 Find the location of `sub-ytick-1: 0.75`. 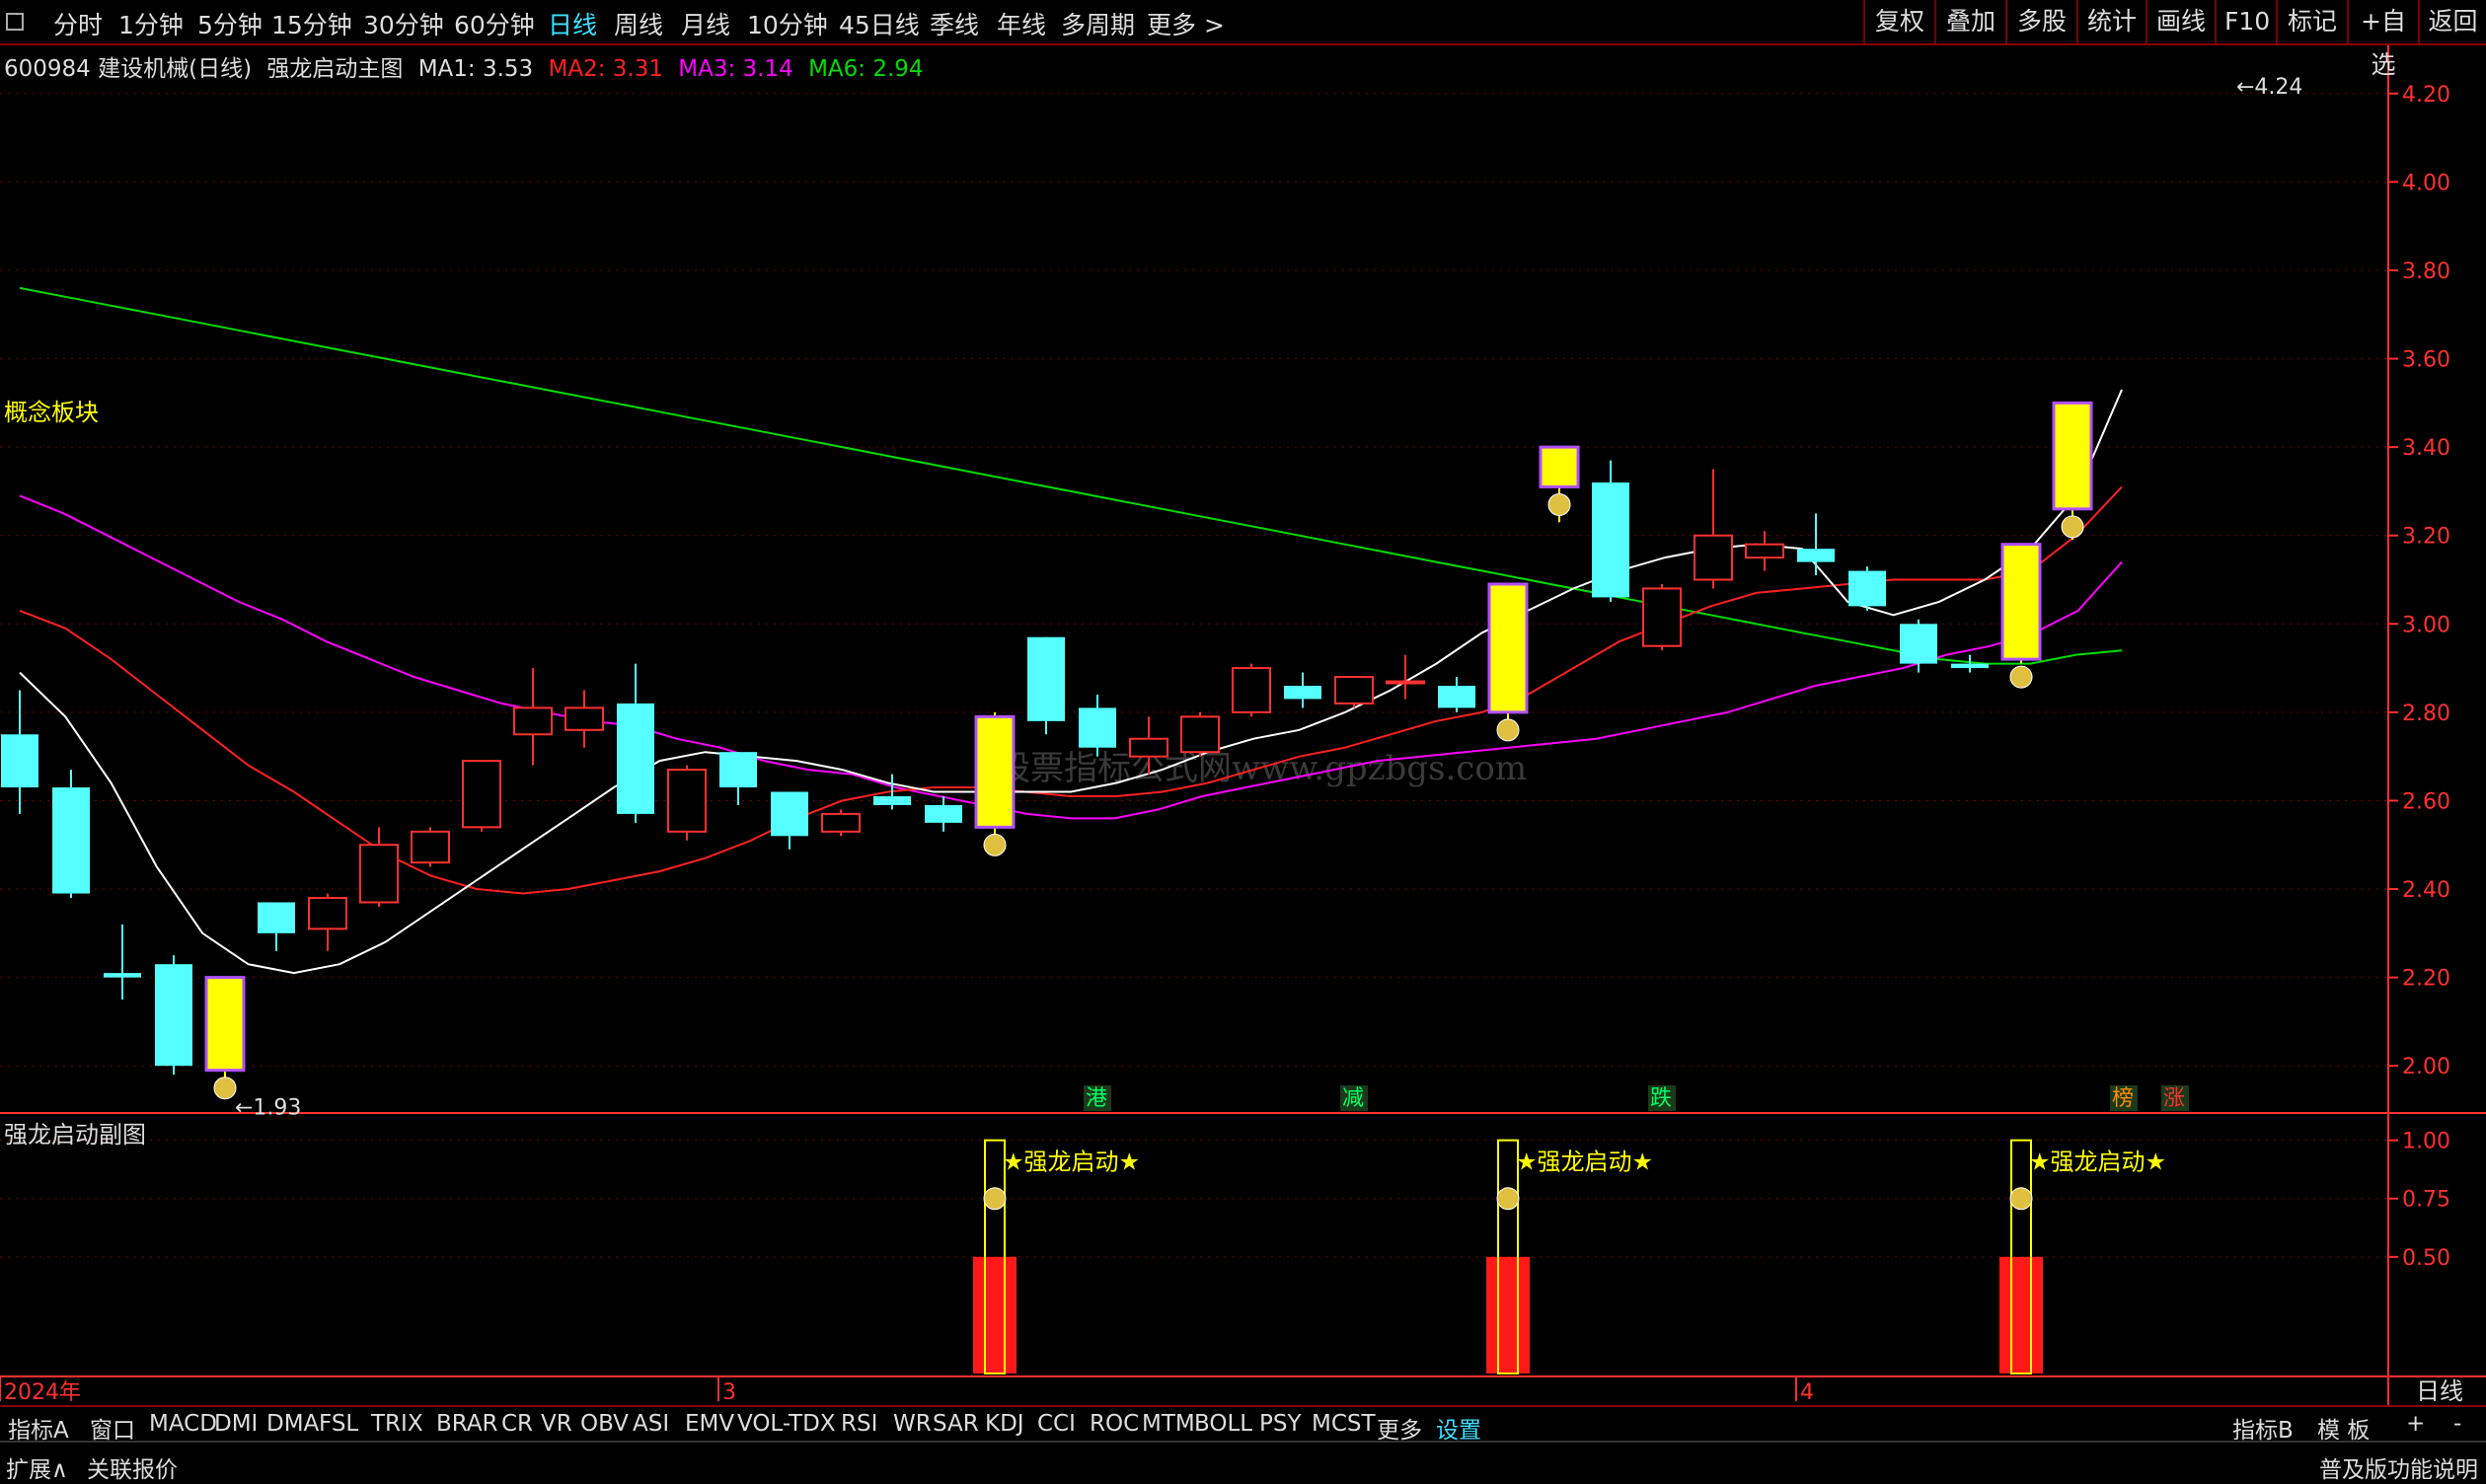

sub-ytick-1: 0.75 is located at coordinates (2426, 1200).